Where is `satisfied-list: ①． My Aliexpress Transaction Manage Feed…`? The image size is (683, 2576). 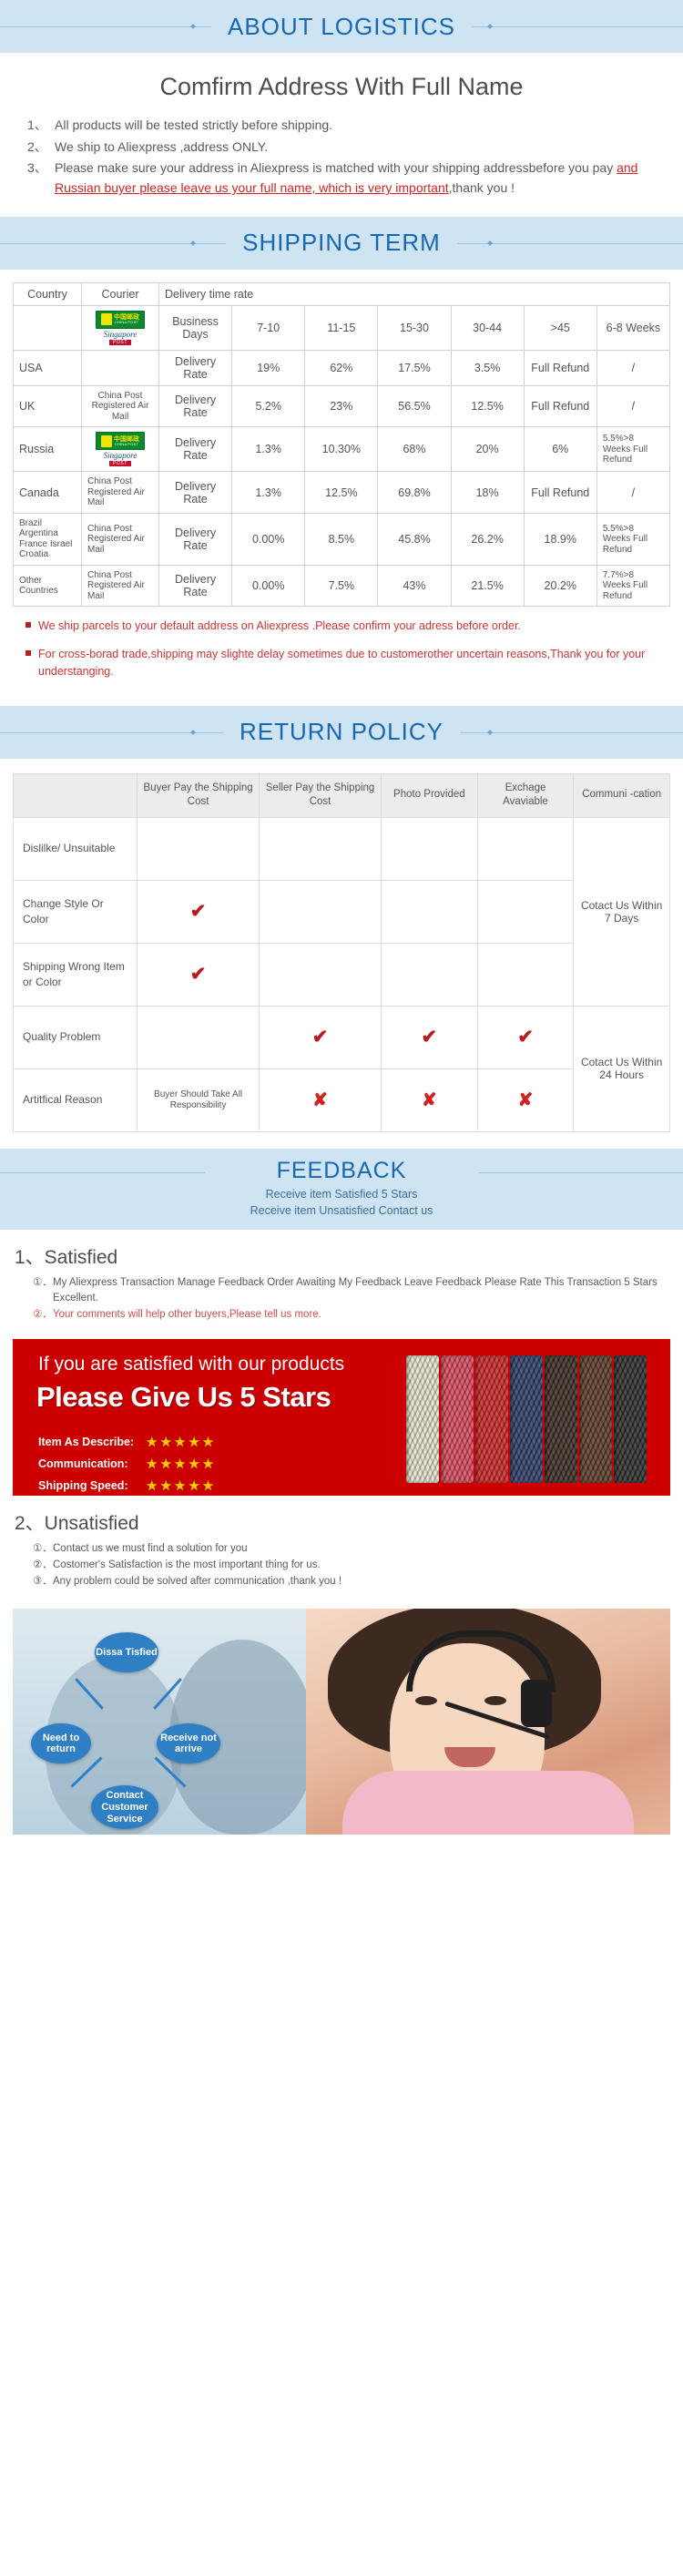
satisfied-list: ①． My Aliexpress Transaction Manage Feed… is located at coordinates (341, 1304).